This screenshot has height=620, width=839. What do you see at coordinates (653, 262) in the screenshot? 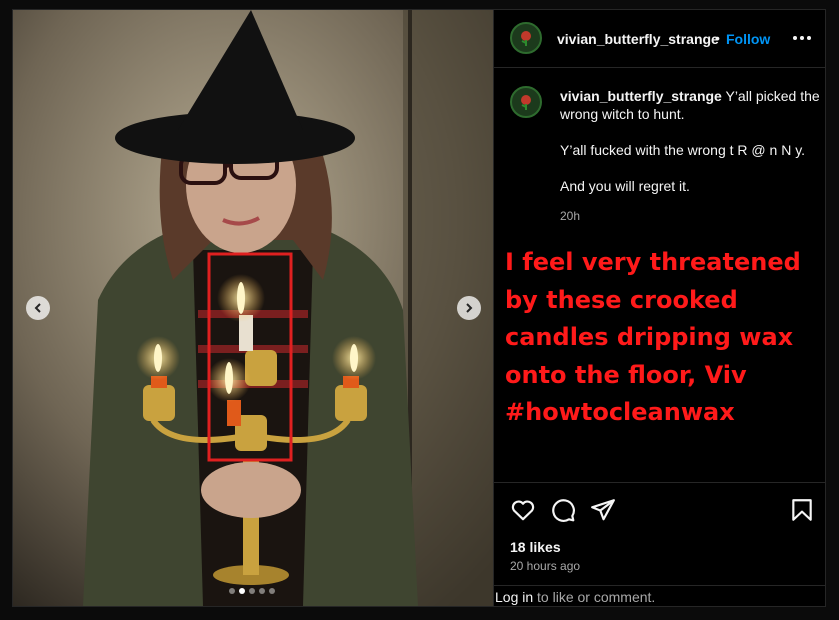
I see `overlay-line: I feel very threatened` at bounding box center [653, 262].